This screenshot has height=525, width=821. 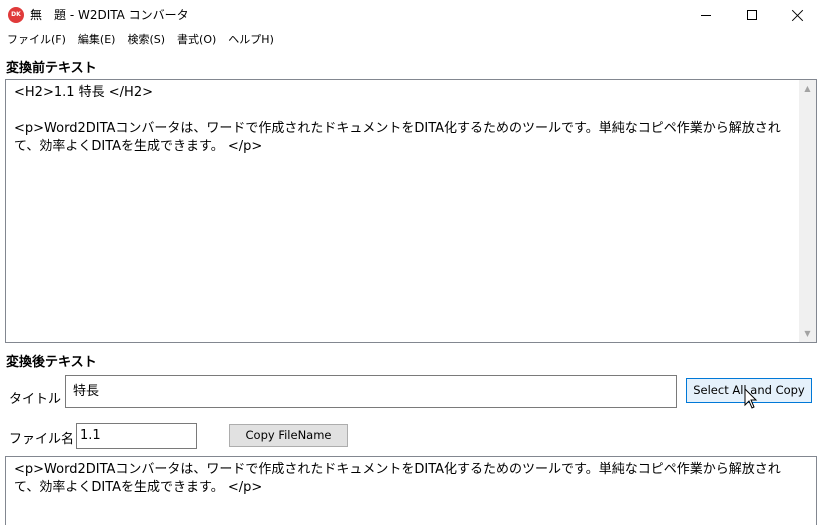 I want to click on close-icon, so click(x=798, y=15).